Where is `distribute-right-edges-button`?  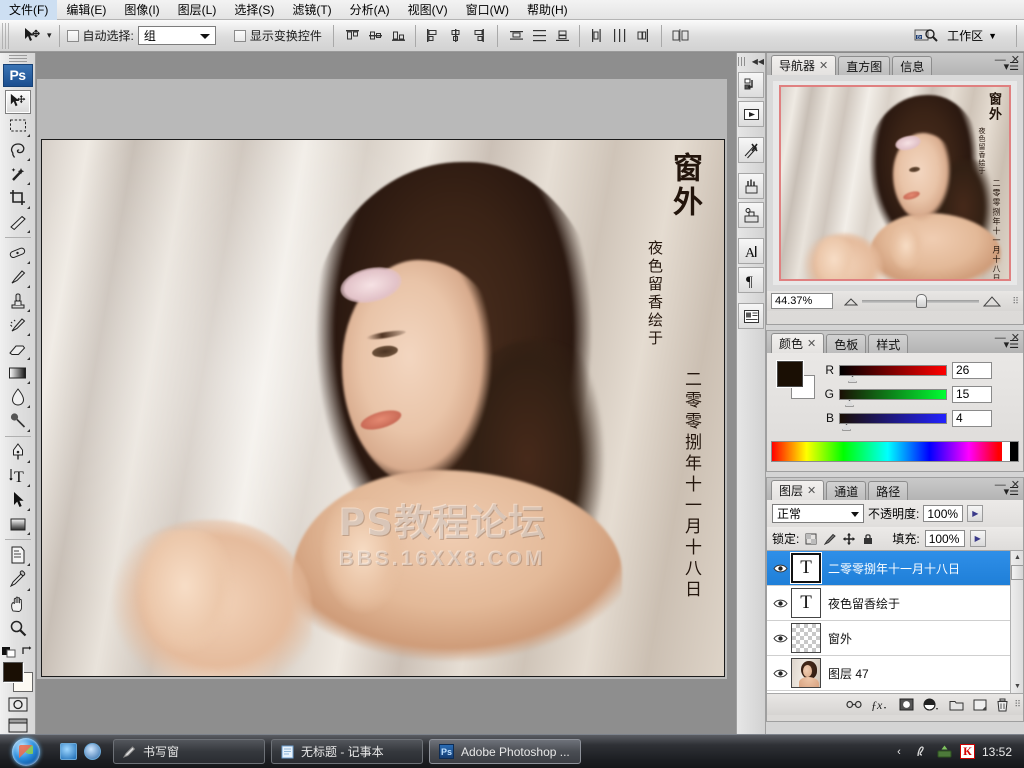
distribute-right-edges-button is located at coordinates (642, 36).